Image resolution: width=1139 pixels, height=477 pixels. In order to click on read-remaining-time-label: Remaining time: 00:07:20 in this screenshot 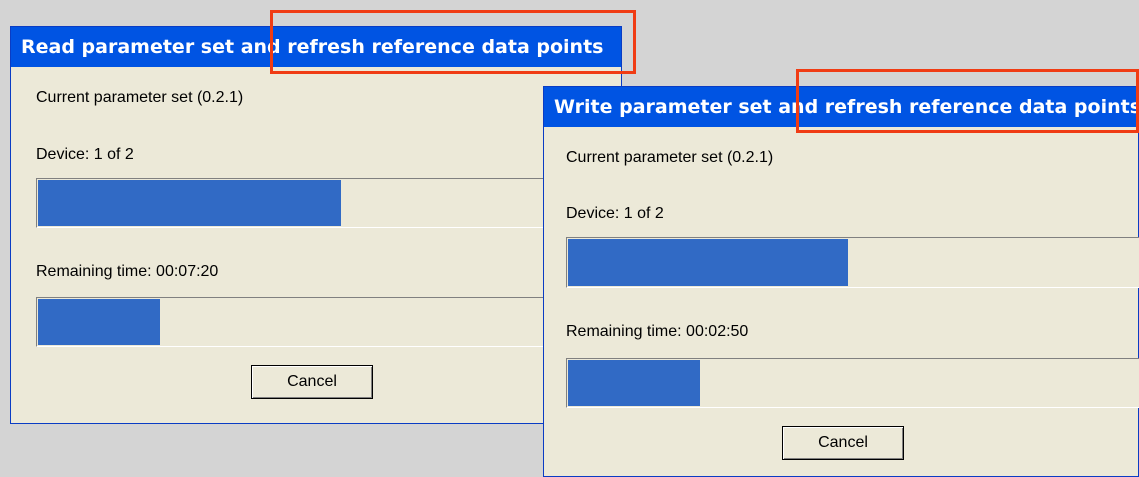, I will do `click(127, 271)`.